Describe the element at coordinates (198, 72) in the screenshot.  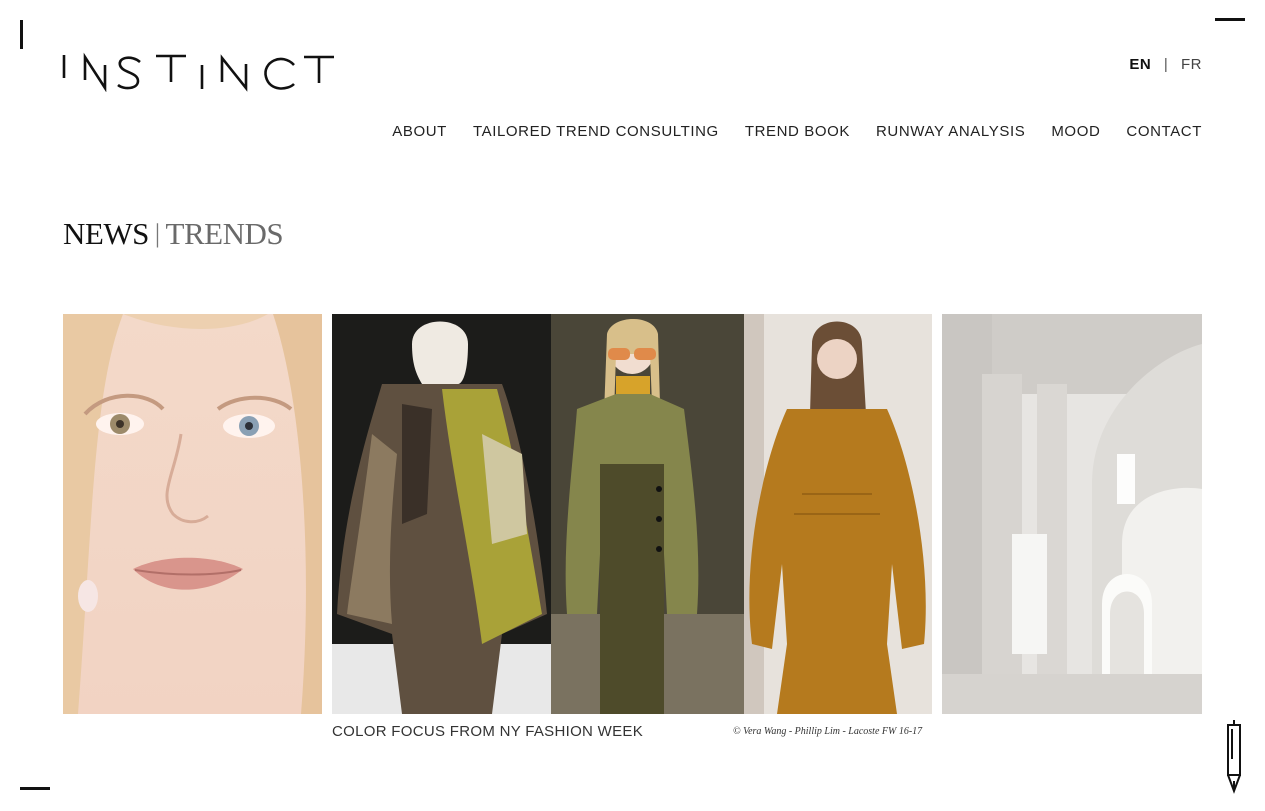
I see `instinct-logo` at that location.